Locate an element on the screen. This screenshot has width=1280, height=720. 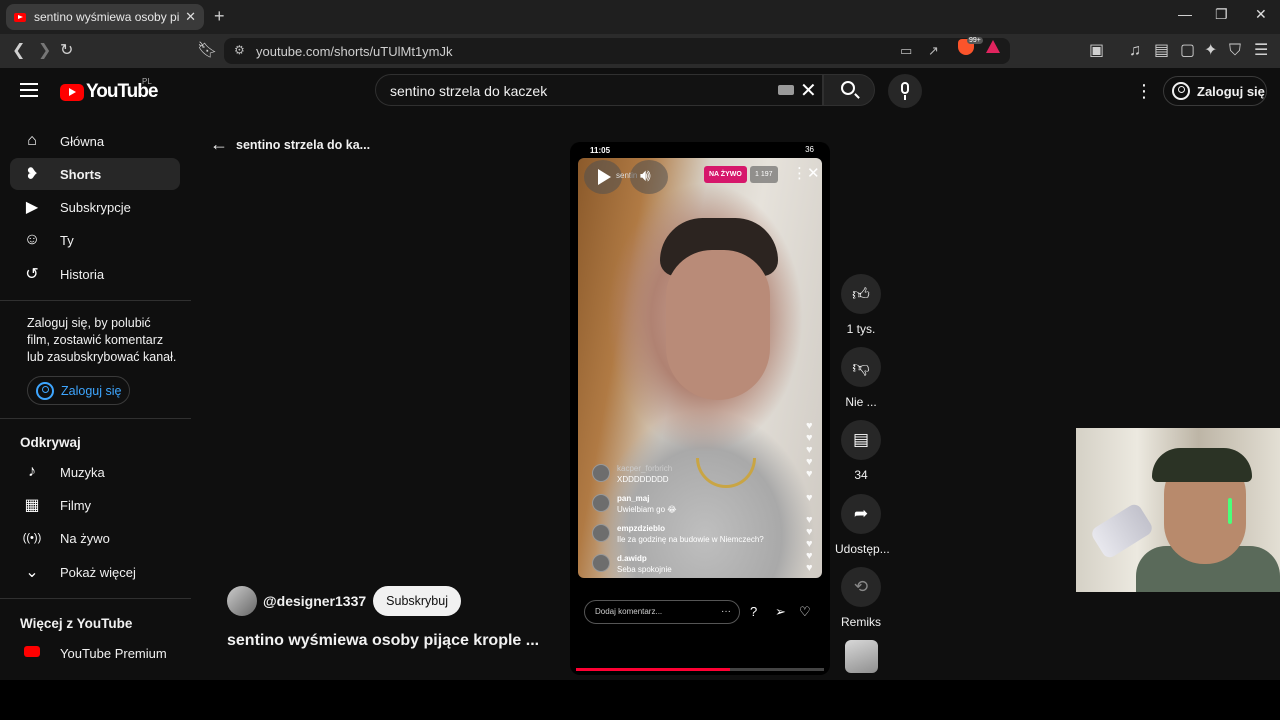
volume-icon: 🔊︎ is located at coordinates (645, 175).